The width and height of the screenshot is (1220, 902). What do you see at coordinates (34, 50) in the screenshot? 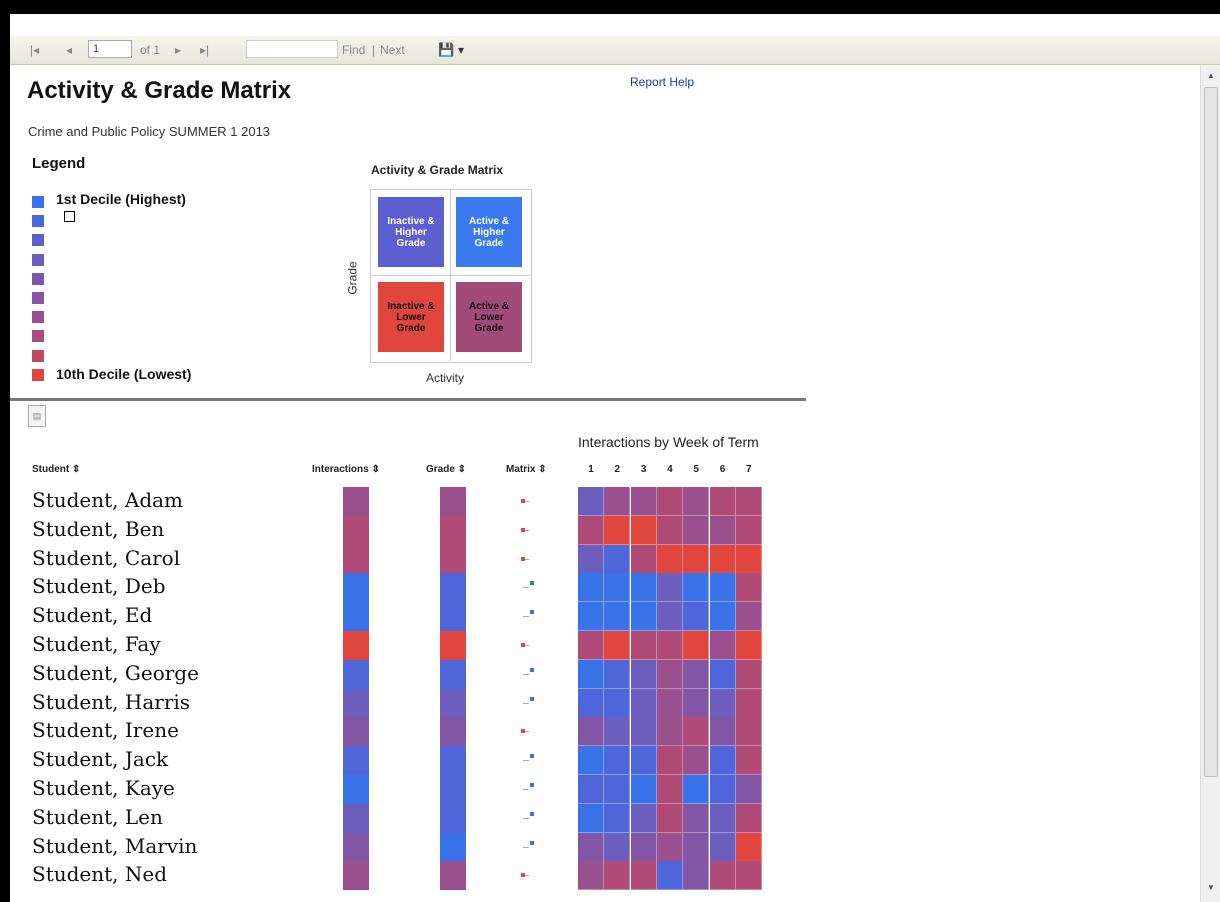
I see `first-page-button: |◂` at bounding box center [34, 50].